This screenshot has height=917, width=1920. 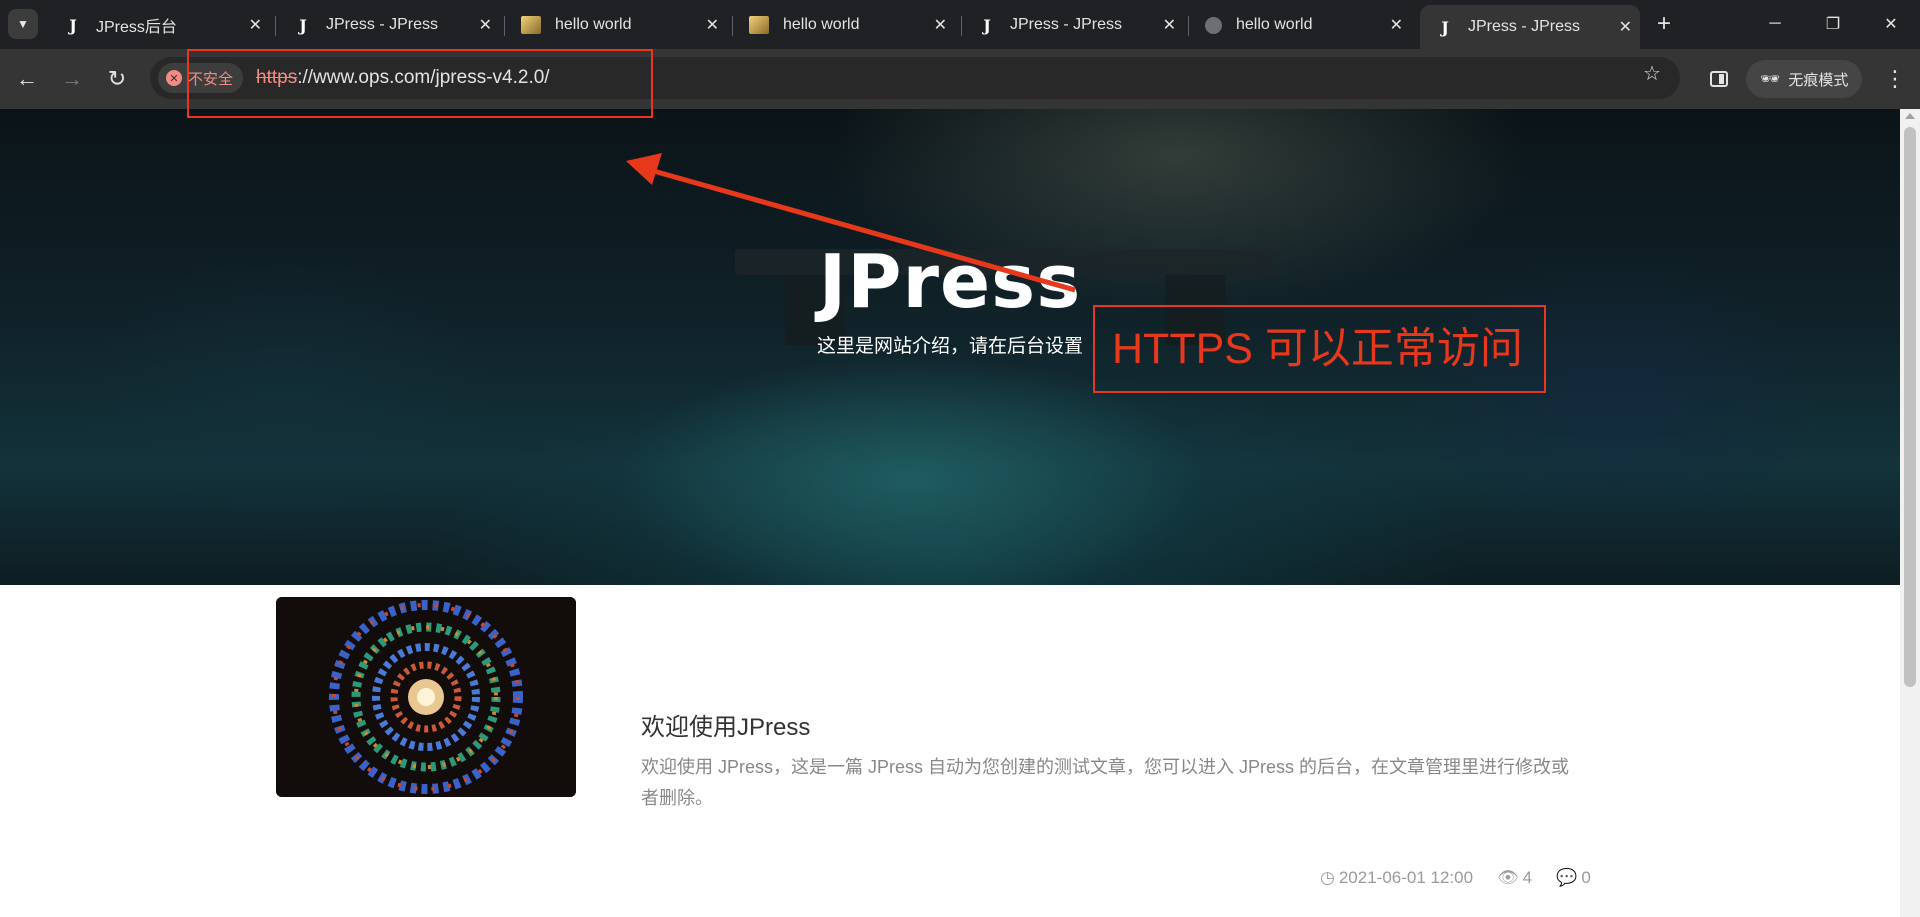 I want to click on insecure-warning-icon: ✕, so click(x=174, y=78).